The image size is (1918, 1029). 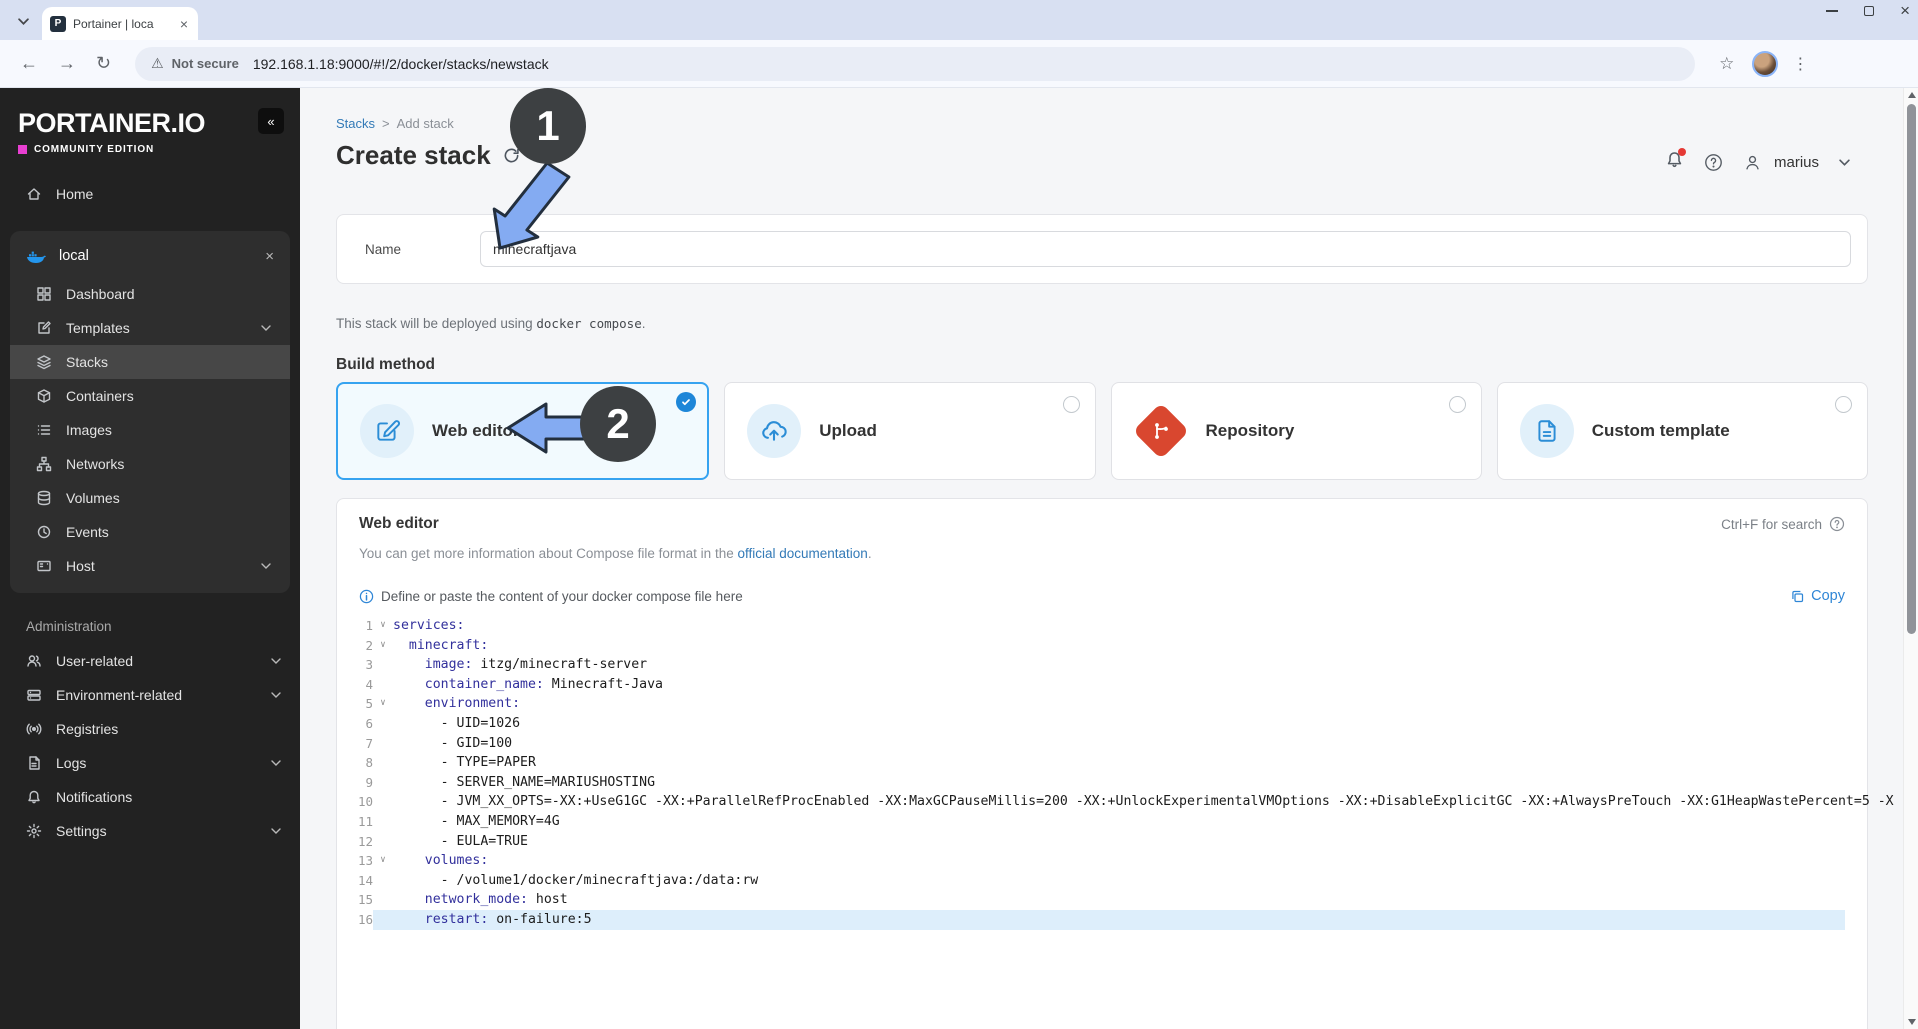 What do you see at coordinates (150, 532) in the screenshot?
I see `sidebar-item-events: Events` at bounding box center [150, 532].